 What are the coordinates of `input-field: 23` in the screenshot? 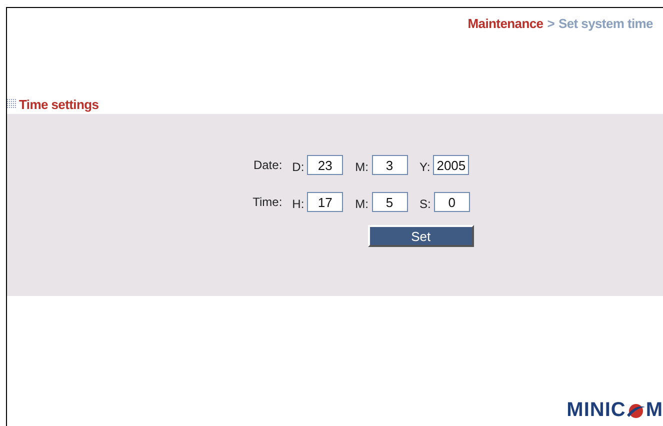 It's located at (325, 165).